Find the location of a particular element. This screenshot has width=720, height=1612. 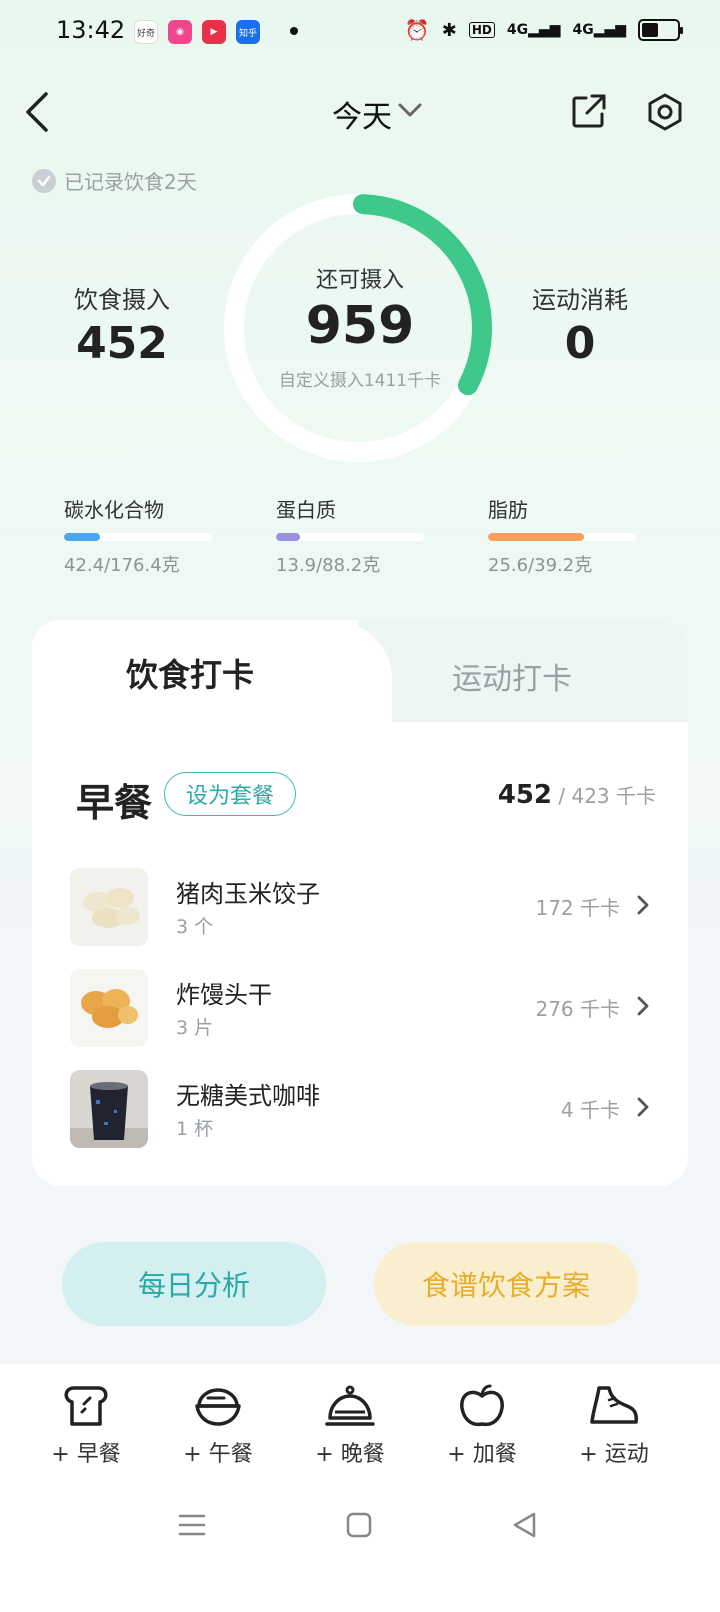

macro-name: 脂肪 is located at coordinates (508, 510).